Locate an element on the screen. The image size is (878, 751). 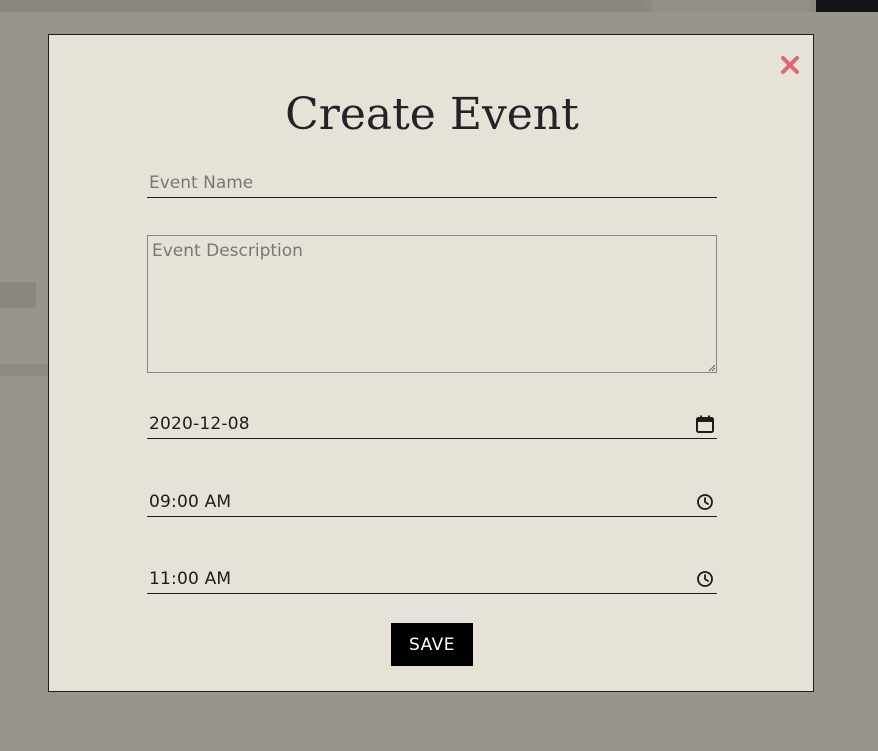
date-value: 2020-12-08 is located at coordinates (199, 424).